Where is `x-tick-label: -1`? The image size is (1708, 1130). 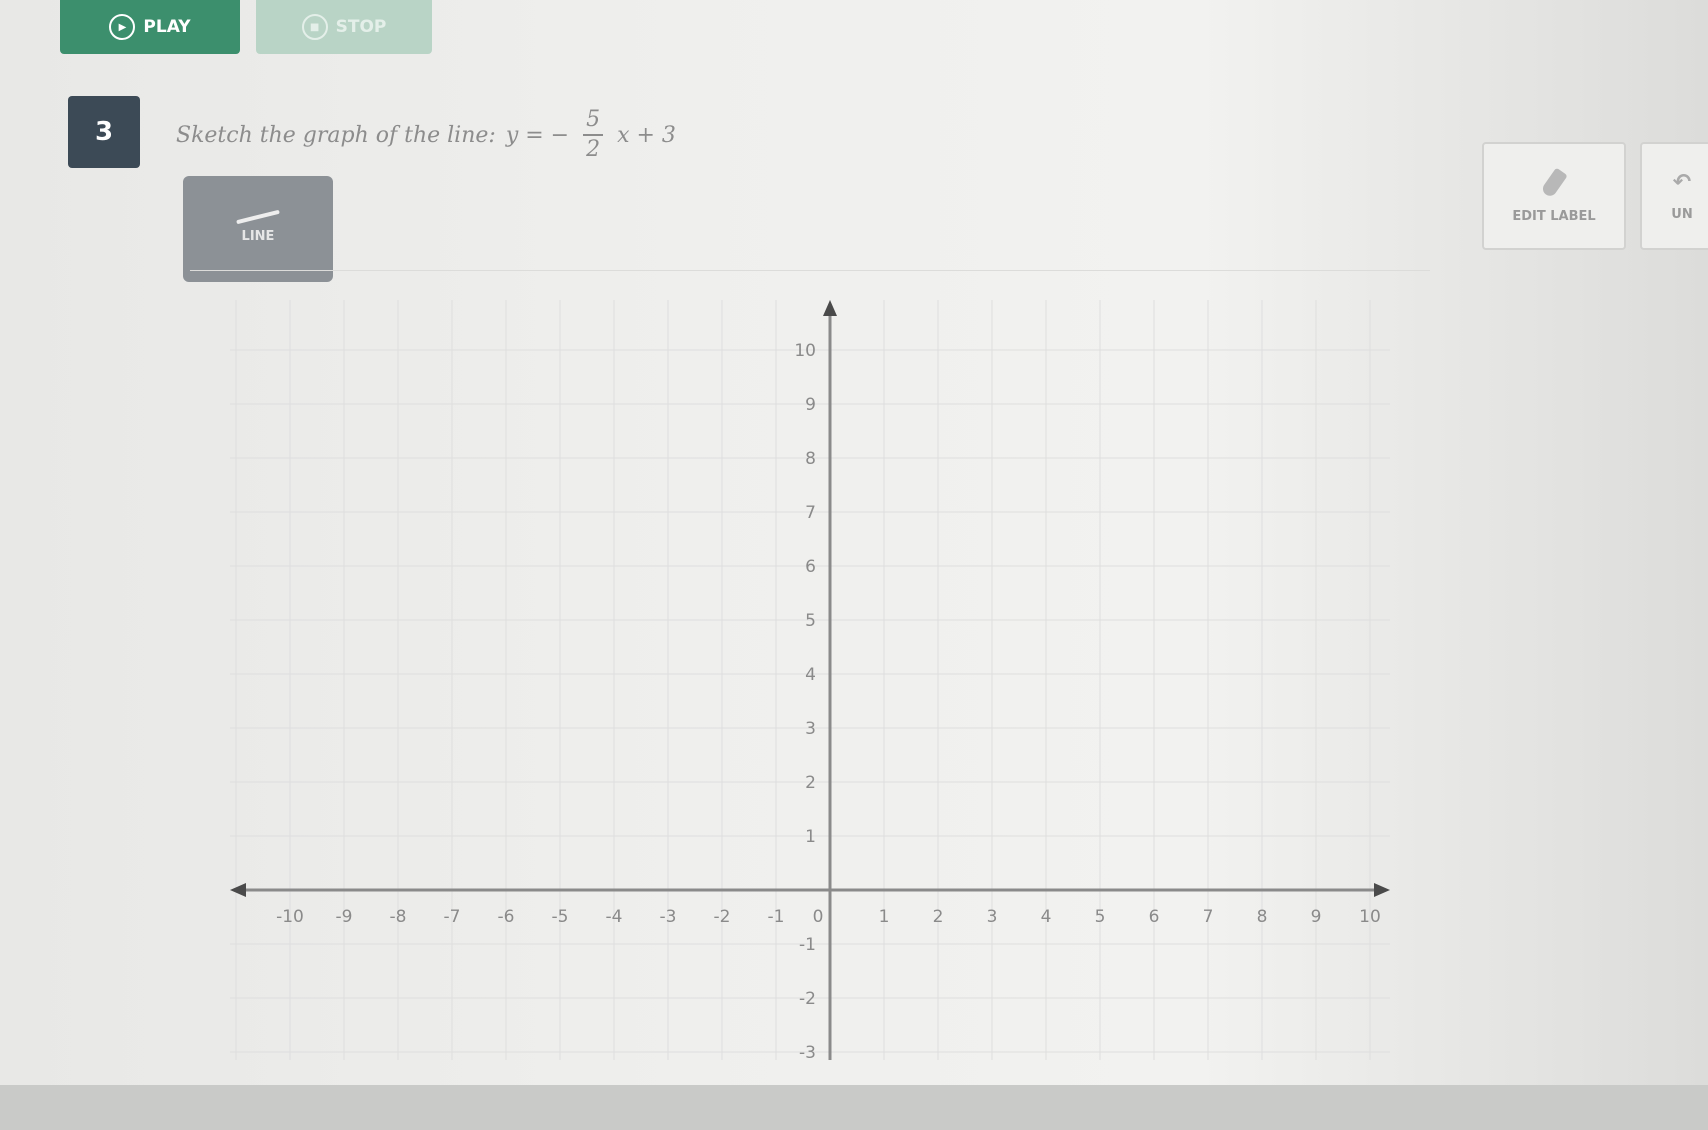
x-tick-label: -1 is located at coordinates (776, 917).